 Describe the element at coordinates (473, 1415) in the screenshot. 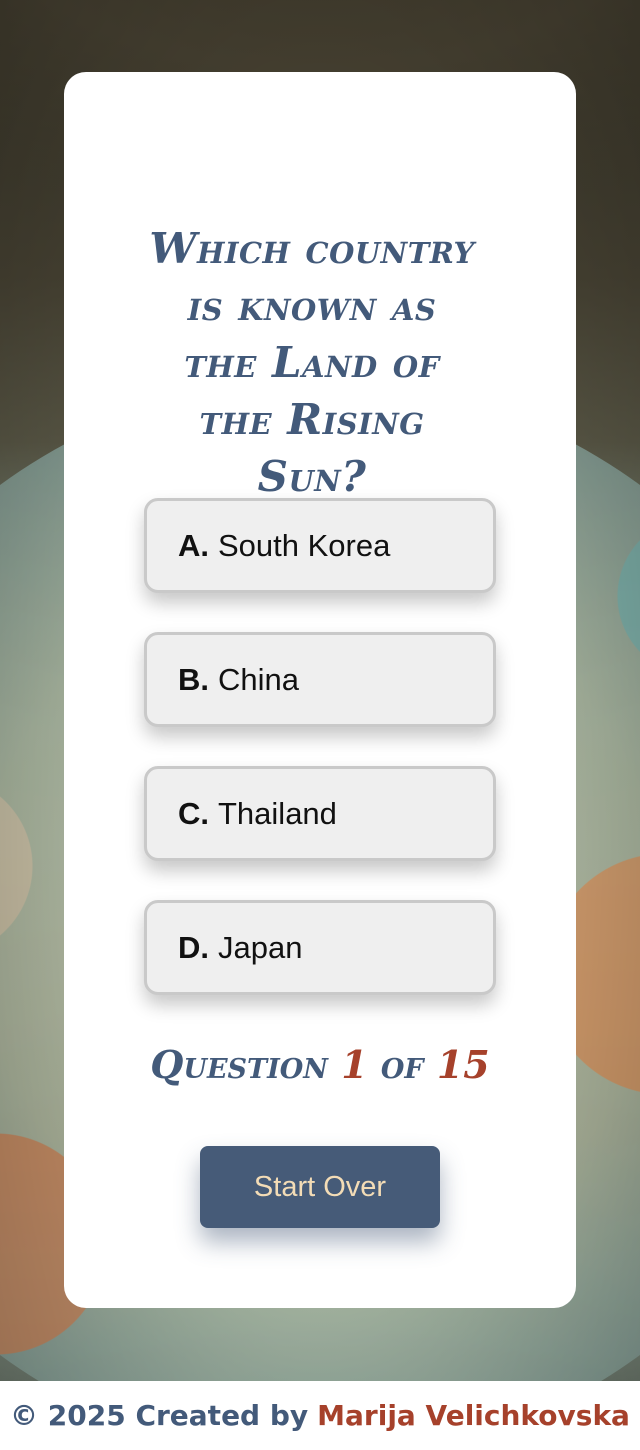

I see `footer-author: Marija Velichkovska` at that location.